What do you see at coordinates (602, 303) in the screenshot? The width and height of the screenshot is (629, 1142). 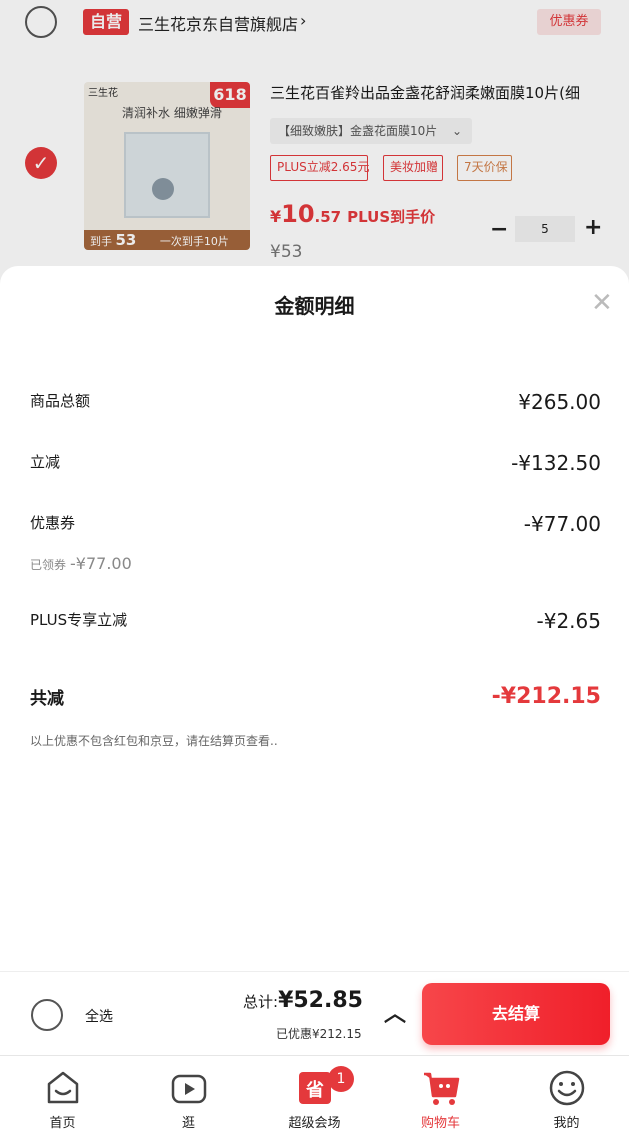 I see `close-icon: ✕` at bounding box center [602, 303].